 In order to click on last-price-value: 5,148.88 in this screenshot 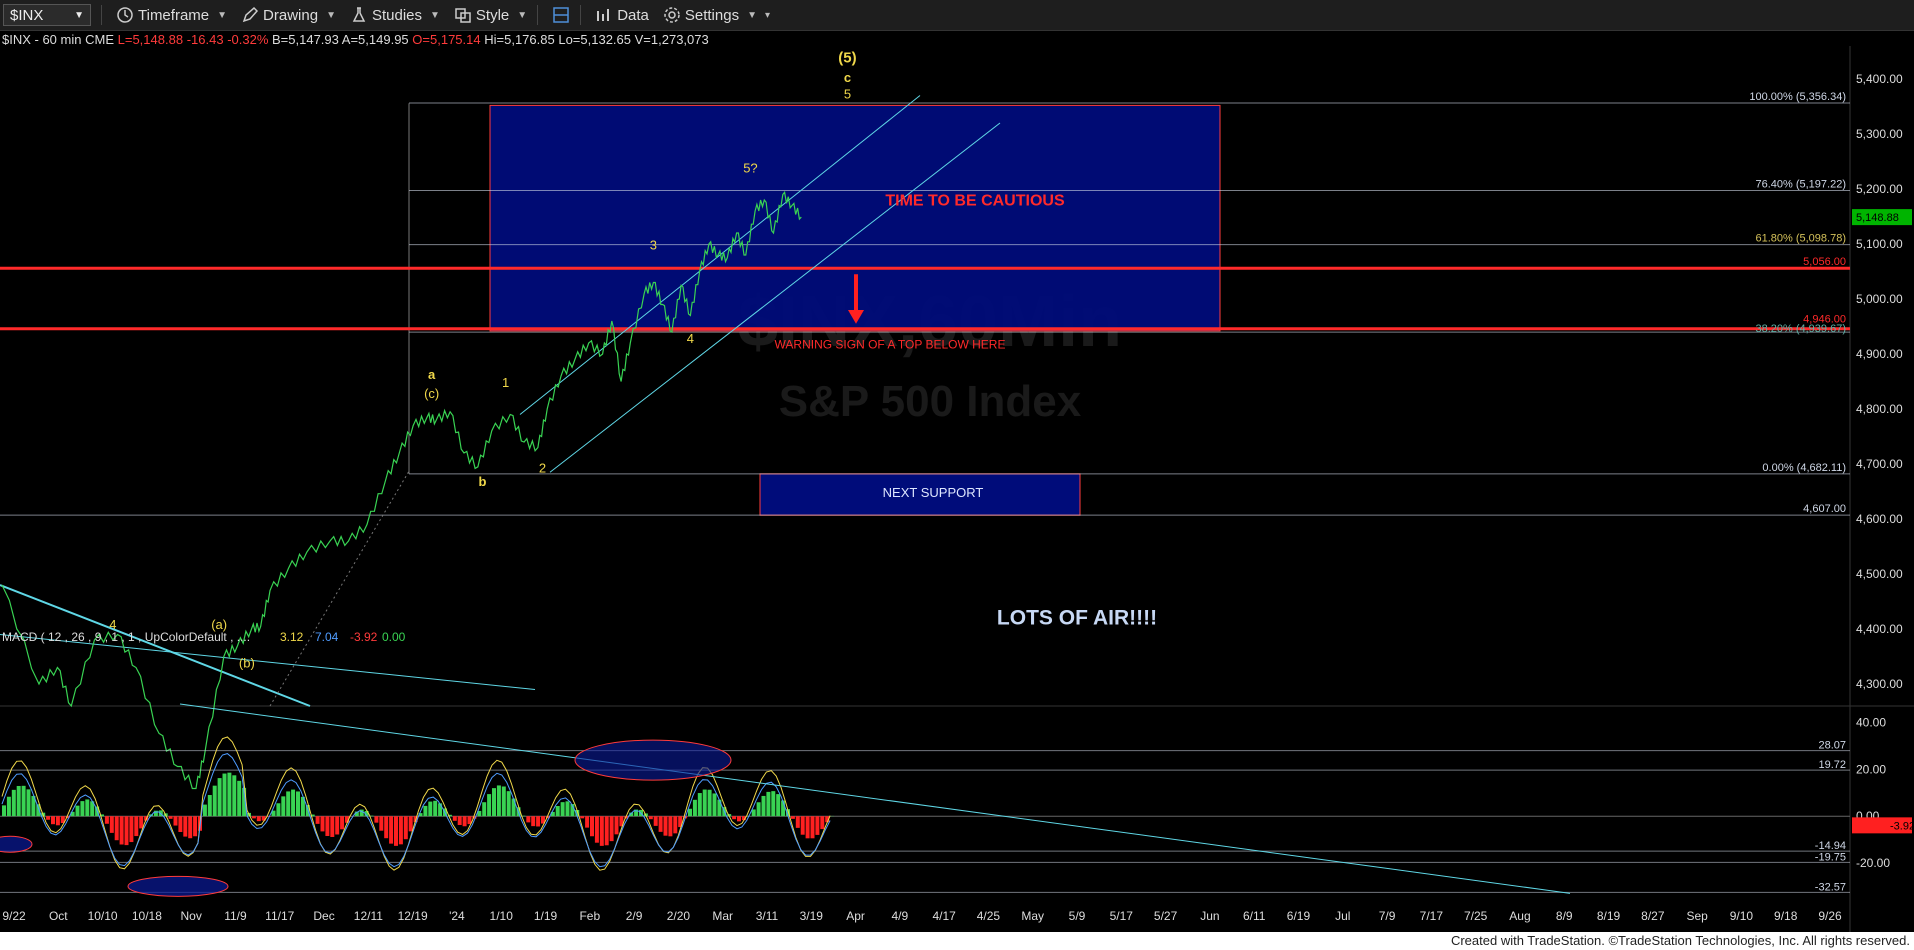, I will do `click(1877, 218)`.